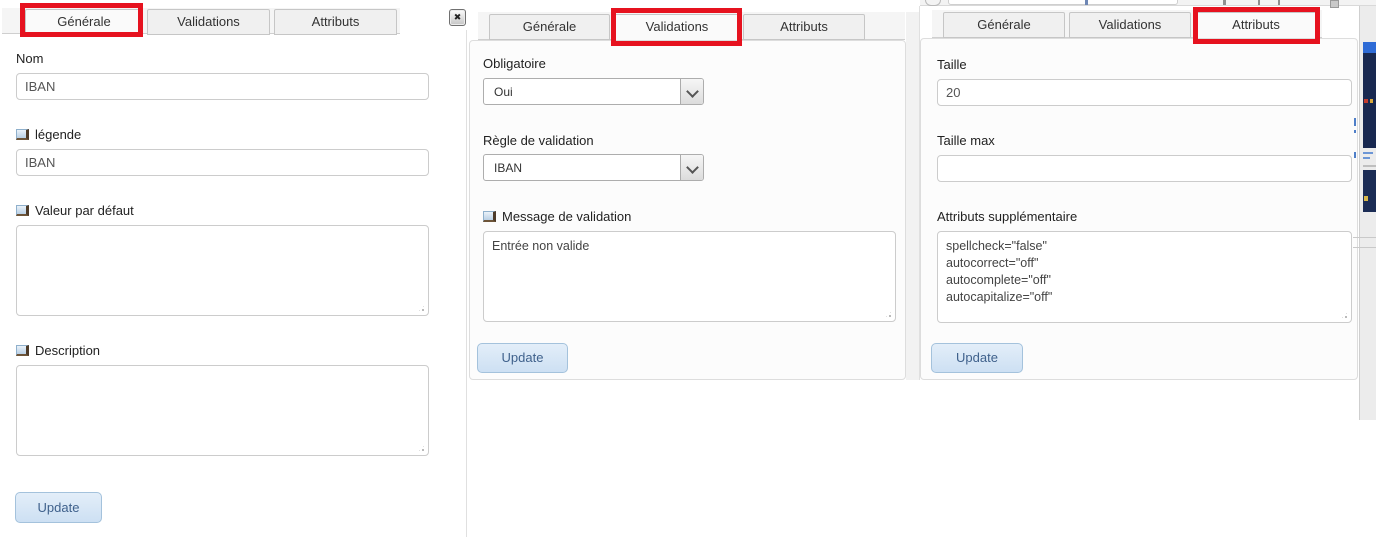 This screenshot has height=537, width=1376. I want to click on message-validation-label: Message de validation, so click(557, 216).